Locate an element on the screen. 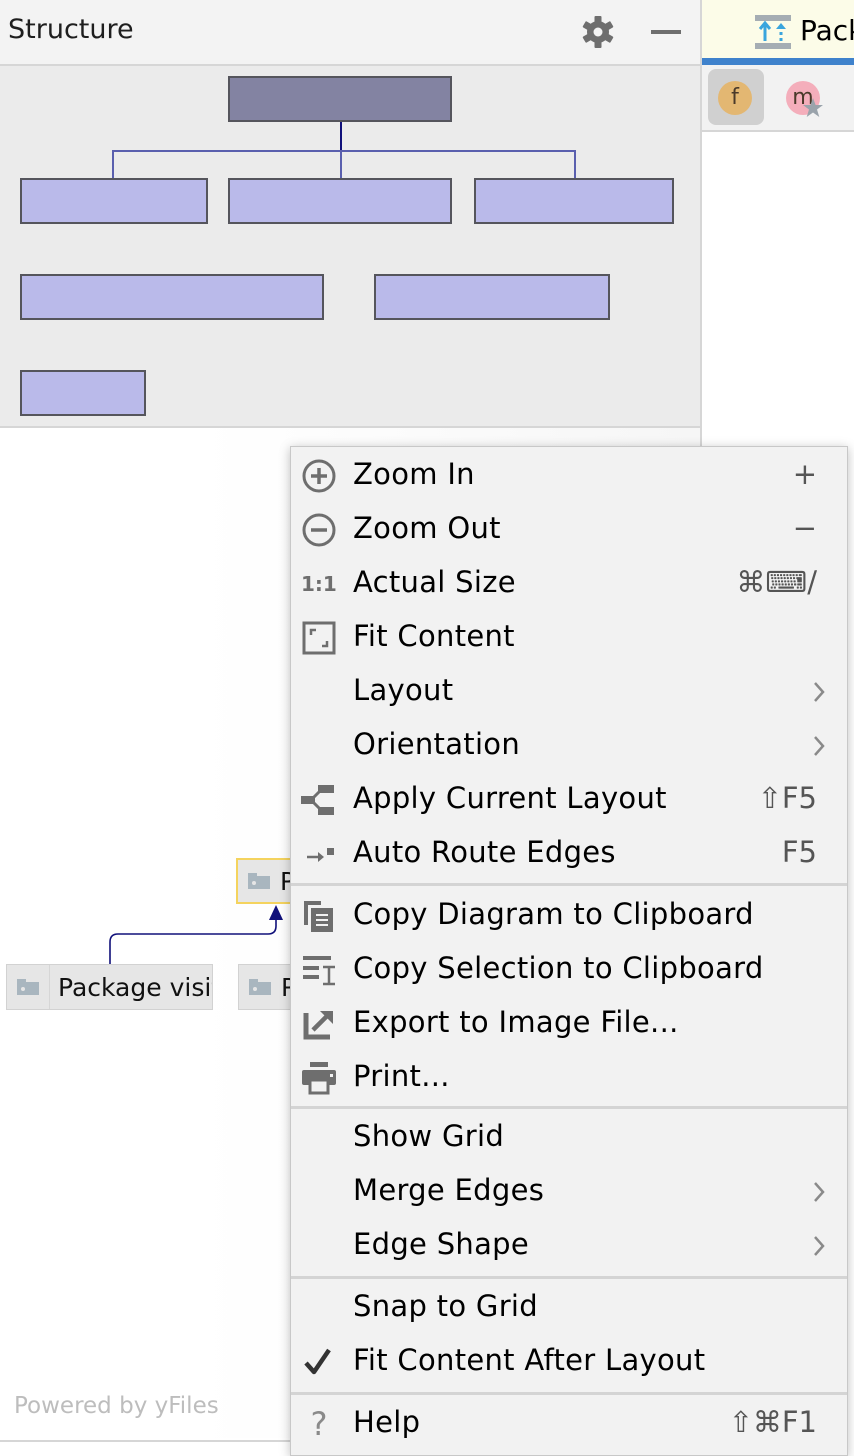 The width and height of the screenshot is (854, 1456). apply-layout-icon is located at coordinates (317, 800).